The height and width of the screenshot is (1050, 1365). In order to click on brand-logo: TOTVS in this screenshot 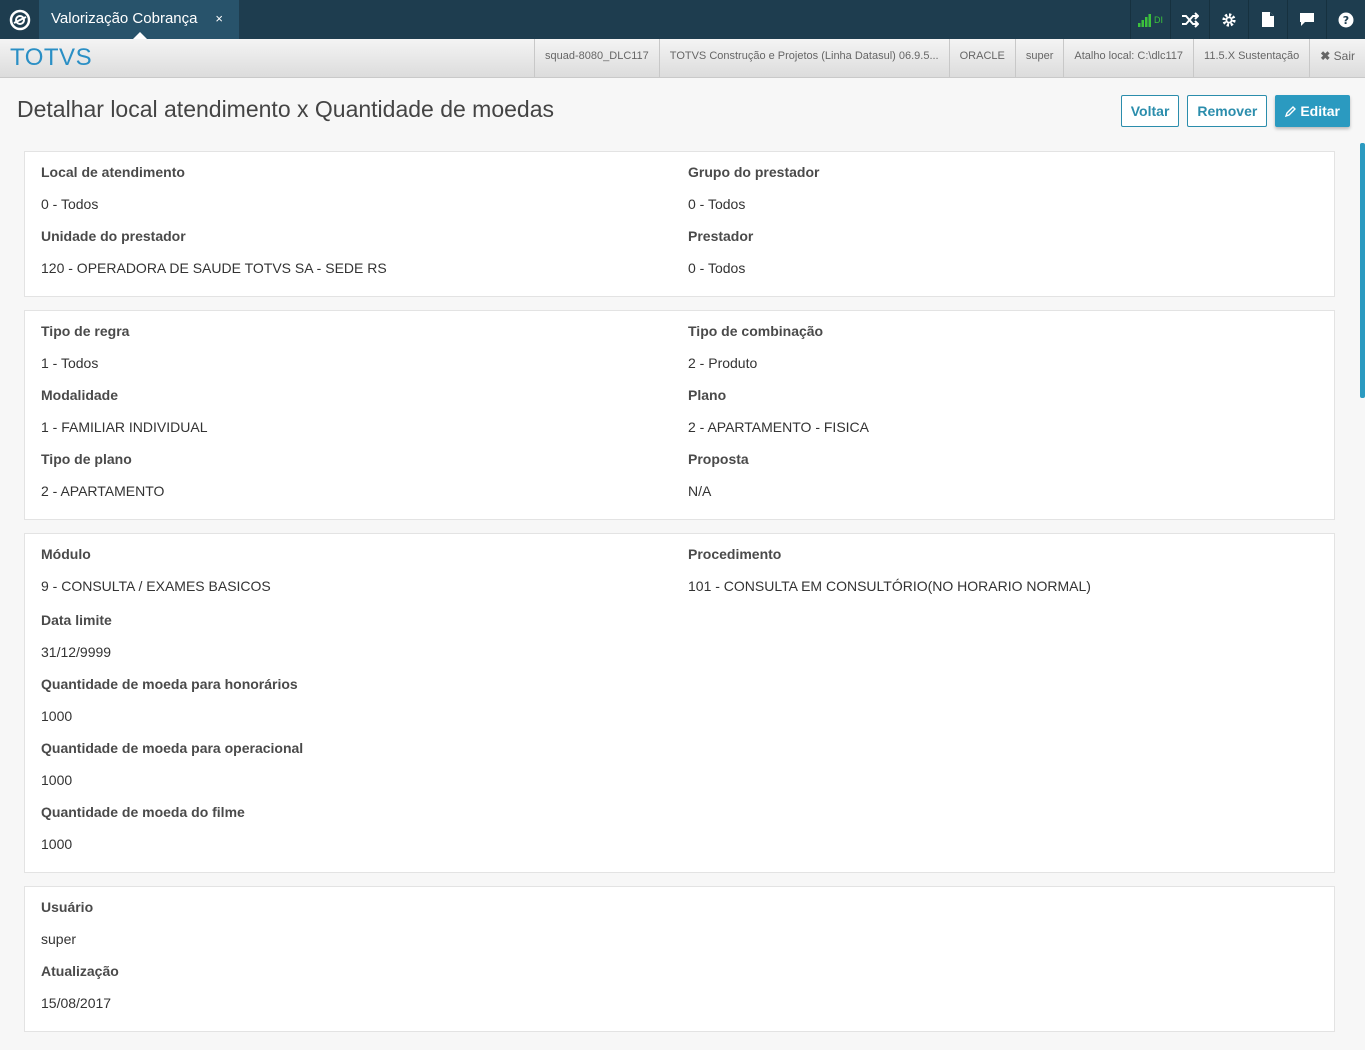, I will do `click(51, 57)`.